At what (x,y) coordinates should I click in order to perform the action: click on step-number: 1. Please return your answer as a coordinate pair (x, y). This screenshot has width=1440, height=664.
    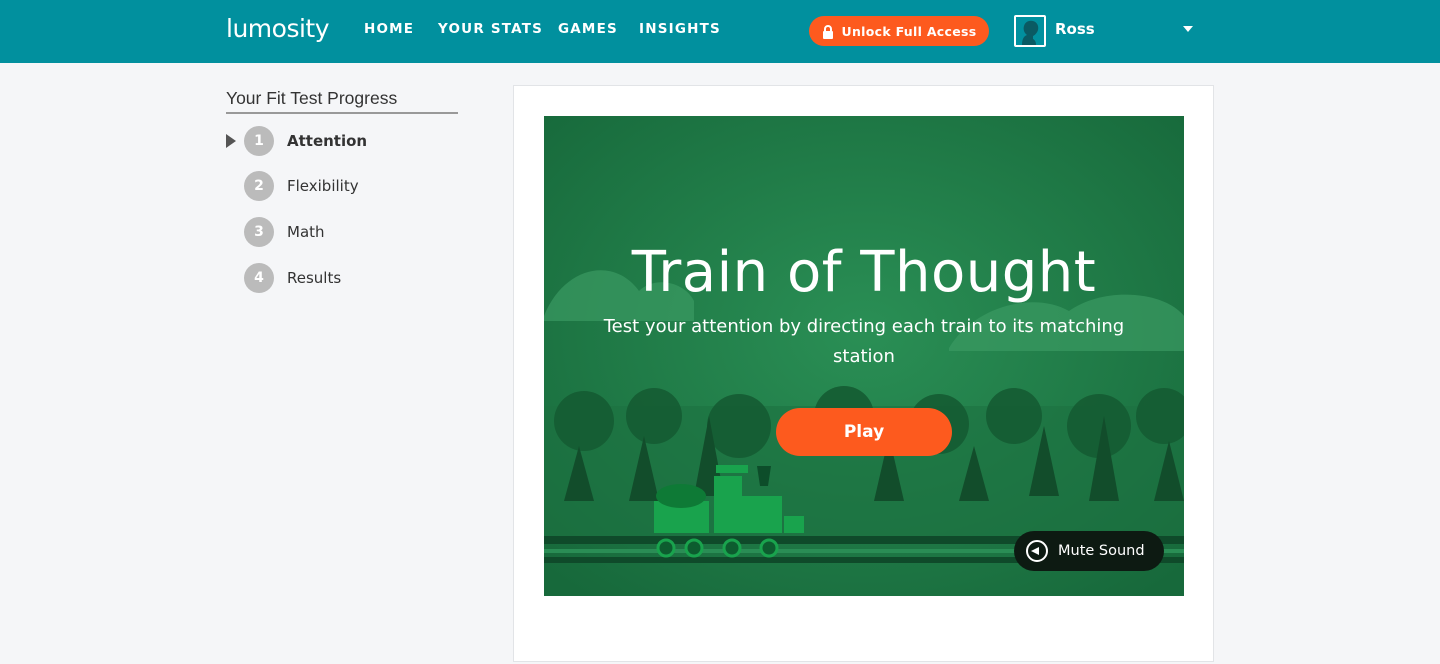
    Looking at the image, I should click on (259, 141).